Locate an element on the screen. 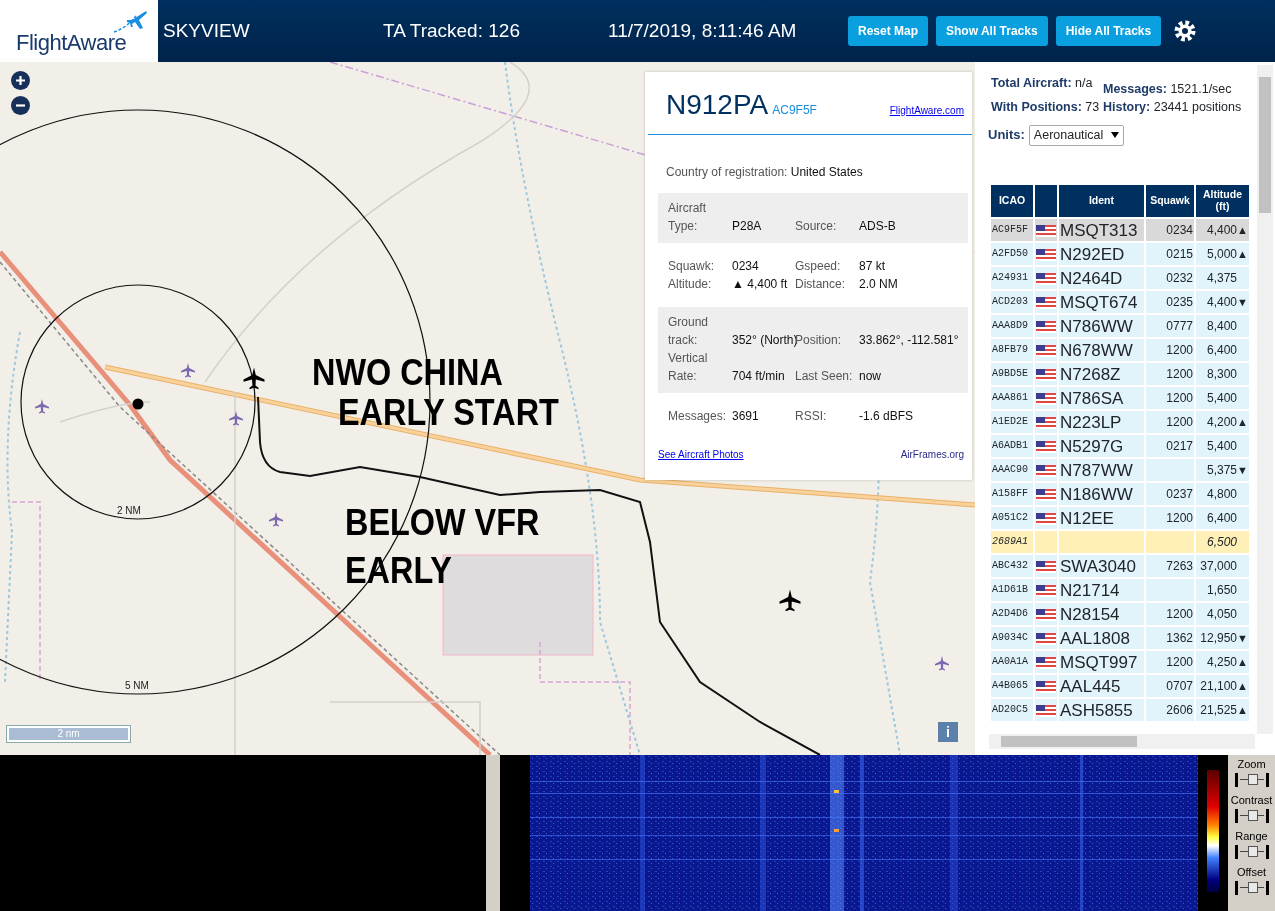 Image resolution: width=1275 pixels, height=911 pixels. info-button: i is located at coordinates (948, 732).